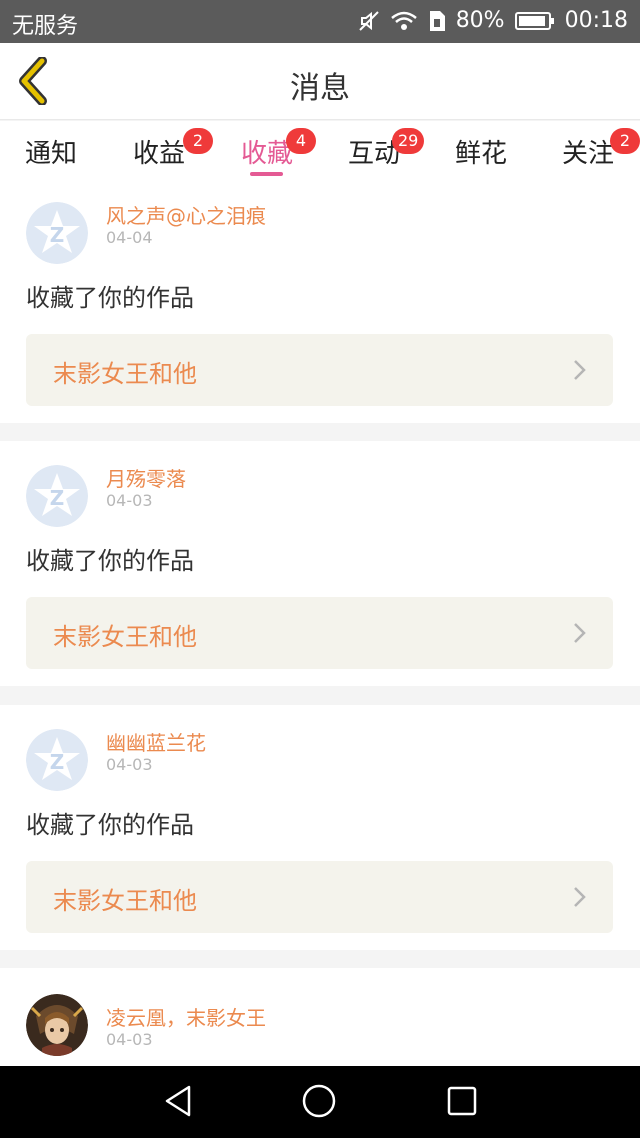 This screenshot has height=1138, width=640. What do you see at coordinates (57, 1025) in the screenshot?
I see `anime-portrait-avatar` at bounding box center [57, 1025].